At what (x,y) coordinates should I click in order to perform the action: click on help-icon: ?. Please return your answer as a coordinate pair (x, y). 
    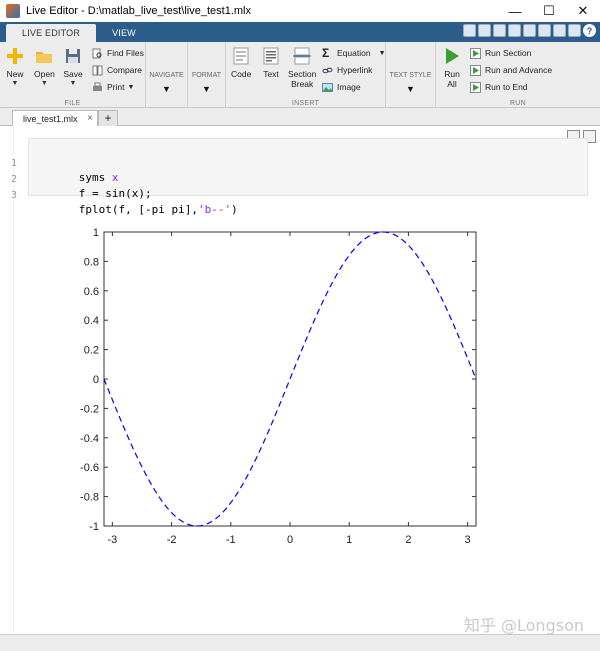
    Looking at the image, I should click on (589, 30).